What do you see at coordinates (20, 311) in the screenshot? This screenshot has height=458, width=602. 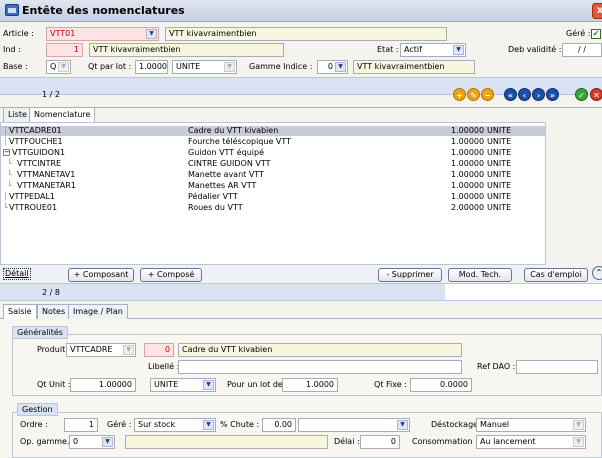 I see `tab-saisie: Saisie` at bounding box center [20, 311].